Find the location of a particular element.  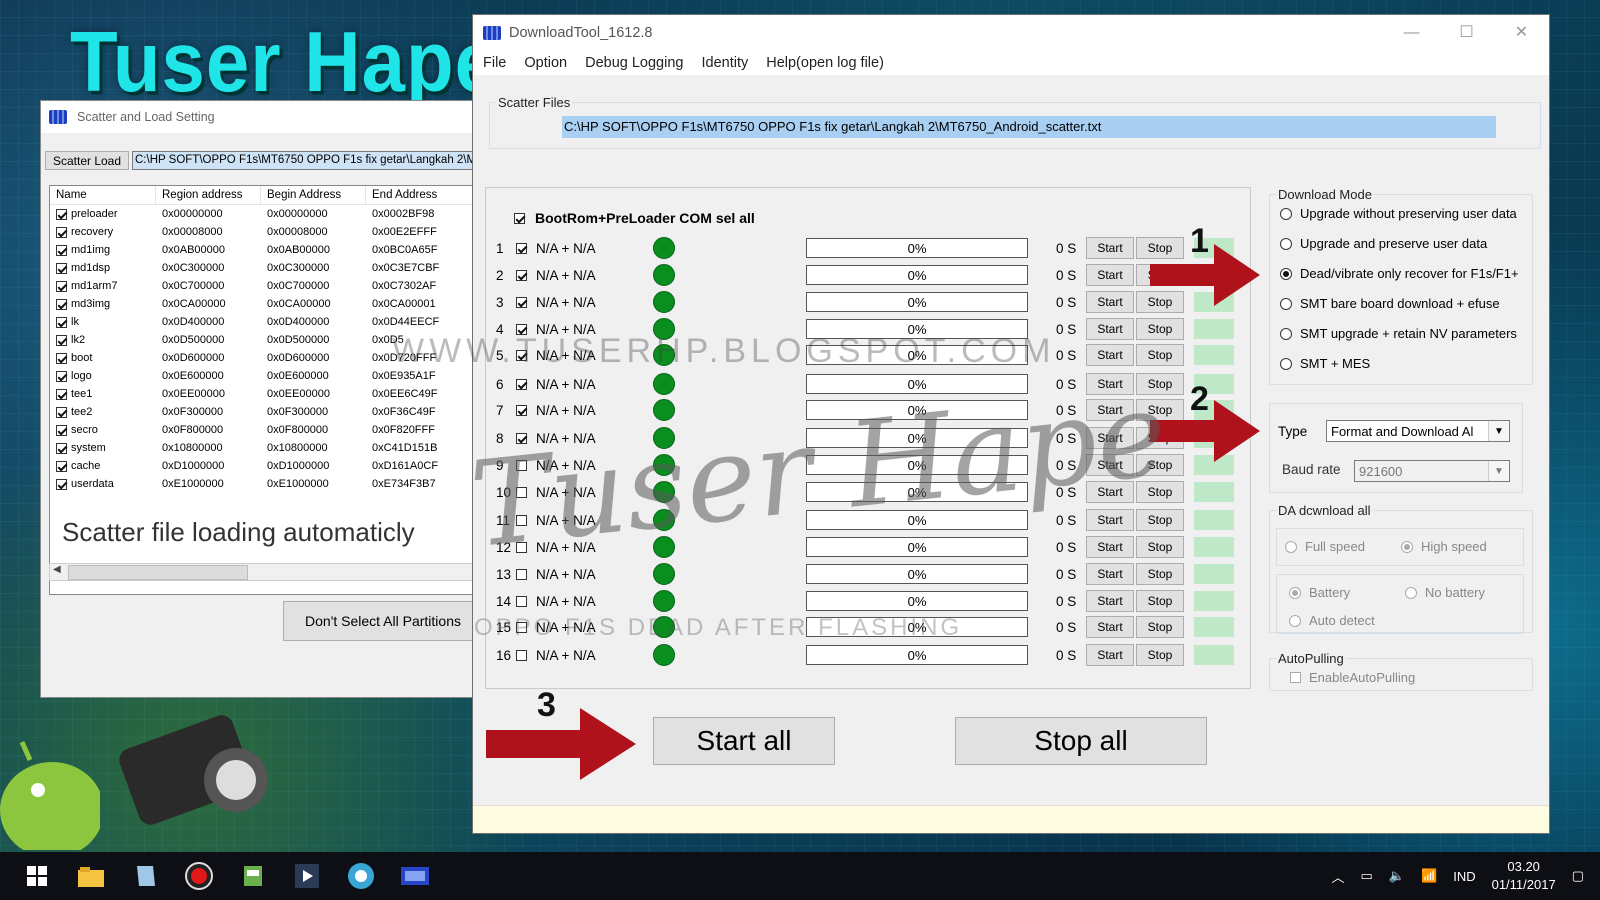

download-mode-option: SMT + MES is located at coordinates (1325, 363).